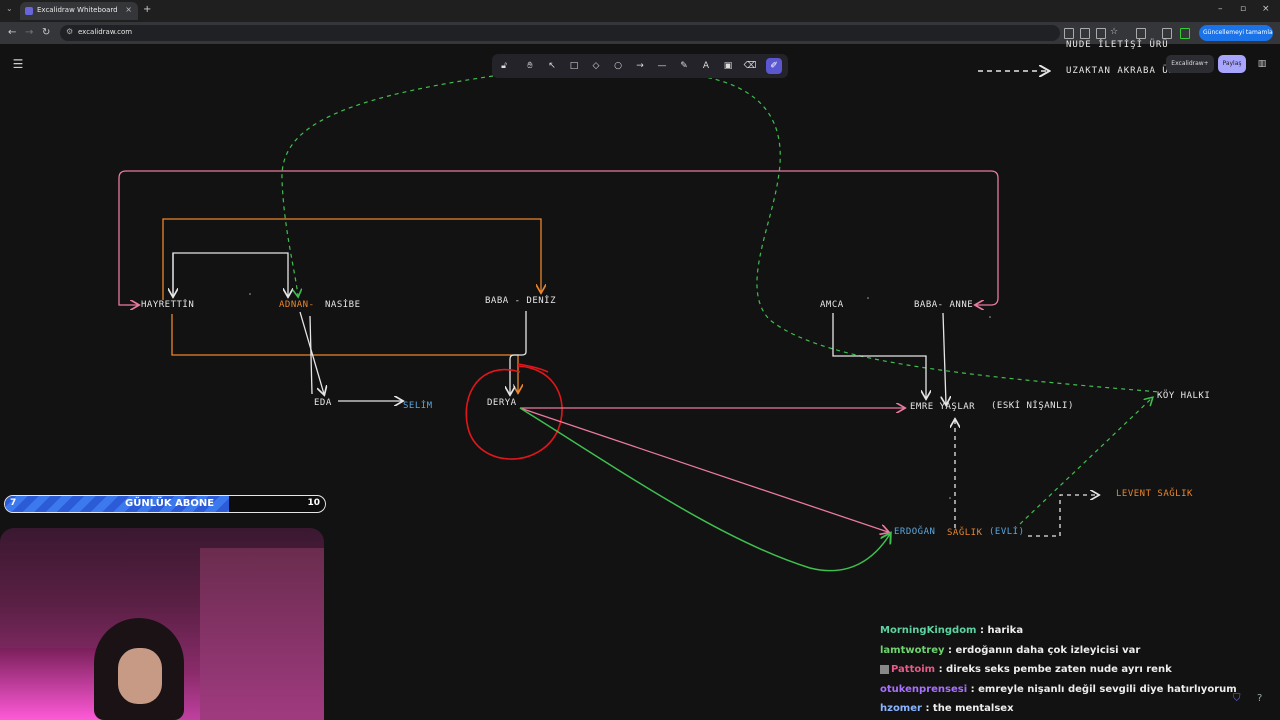  What do you see at coordinates (618, 66) in the screenshot?
I see `ellipse-tool-icon: ○` at bounding box center [618, 66].